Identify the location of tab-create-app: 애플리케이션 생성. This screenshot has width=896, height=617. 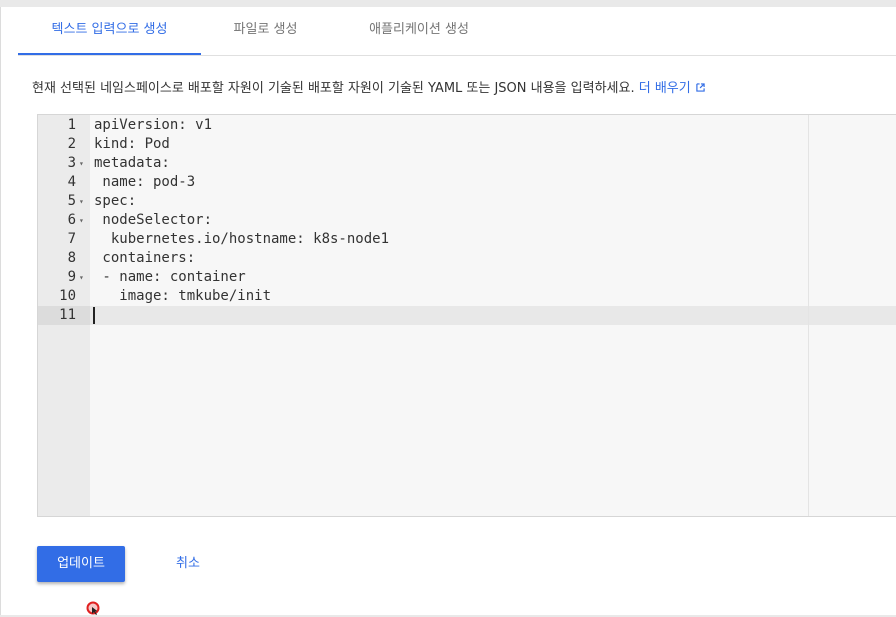
(419, 31).